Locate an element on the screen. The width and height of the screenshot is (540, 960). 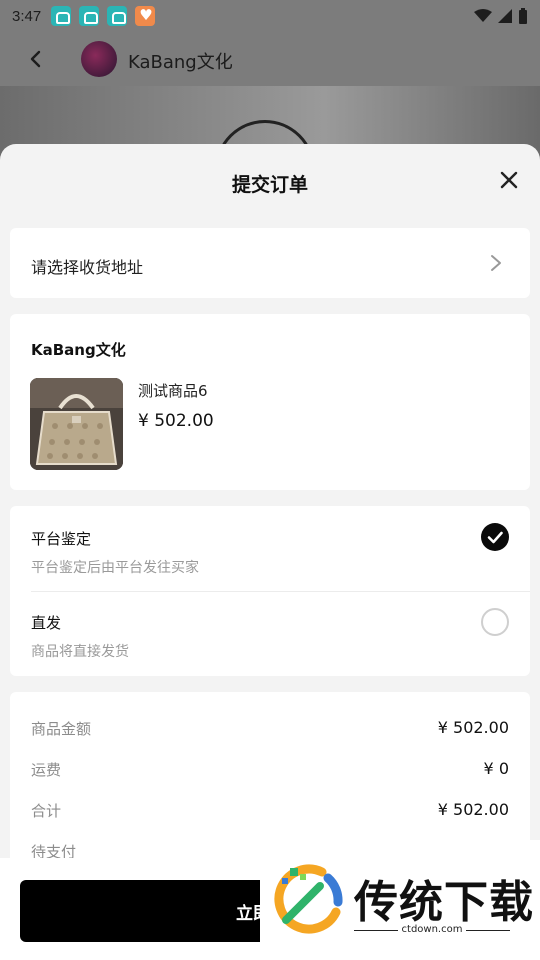
divider is located at coordinates (280, 591).